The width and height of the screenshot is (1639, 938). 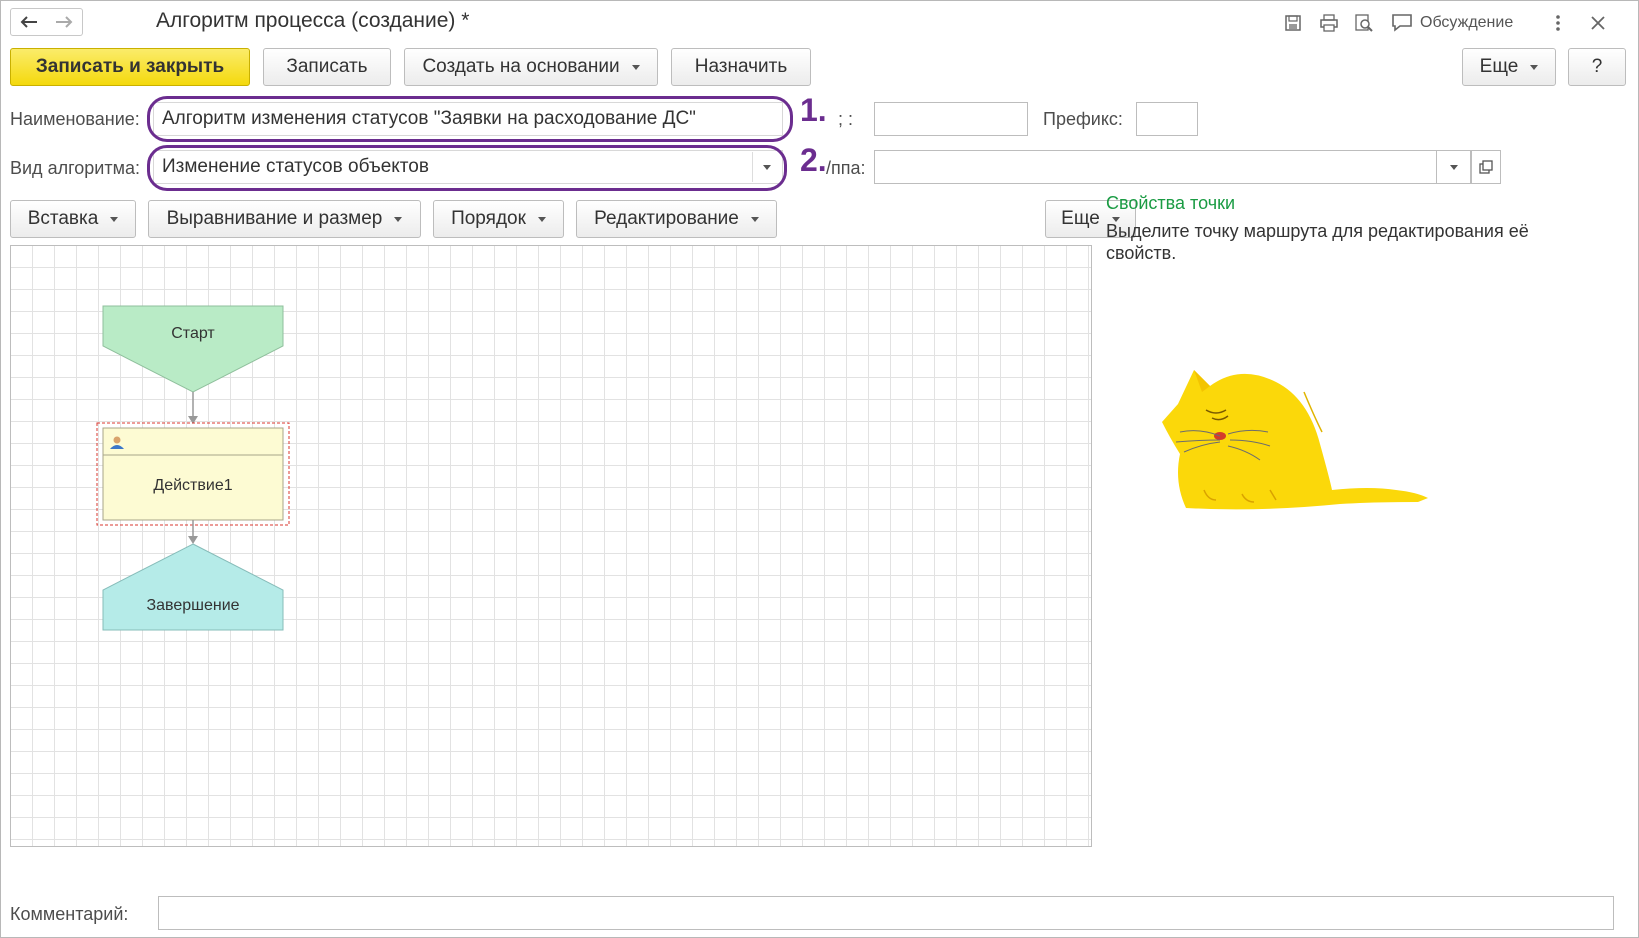 I want to click on create-based-on-button: Создать на основании, so click(x=531, y=67).